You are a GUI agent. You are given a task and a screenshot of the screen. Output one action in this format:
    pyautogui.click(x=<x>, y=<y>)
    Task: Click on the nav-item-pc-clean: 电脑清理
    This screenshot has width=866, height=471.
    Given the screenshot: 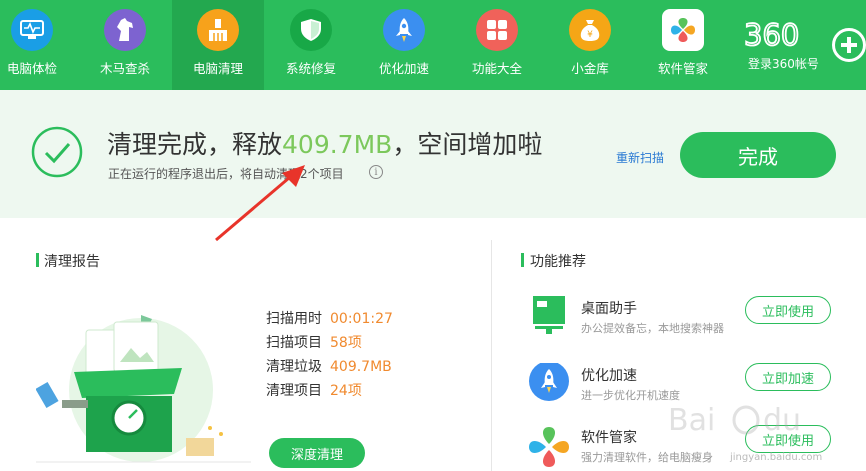 What is the action you would take?
    pyautogui.click(x=218, y=45)
    